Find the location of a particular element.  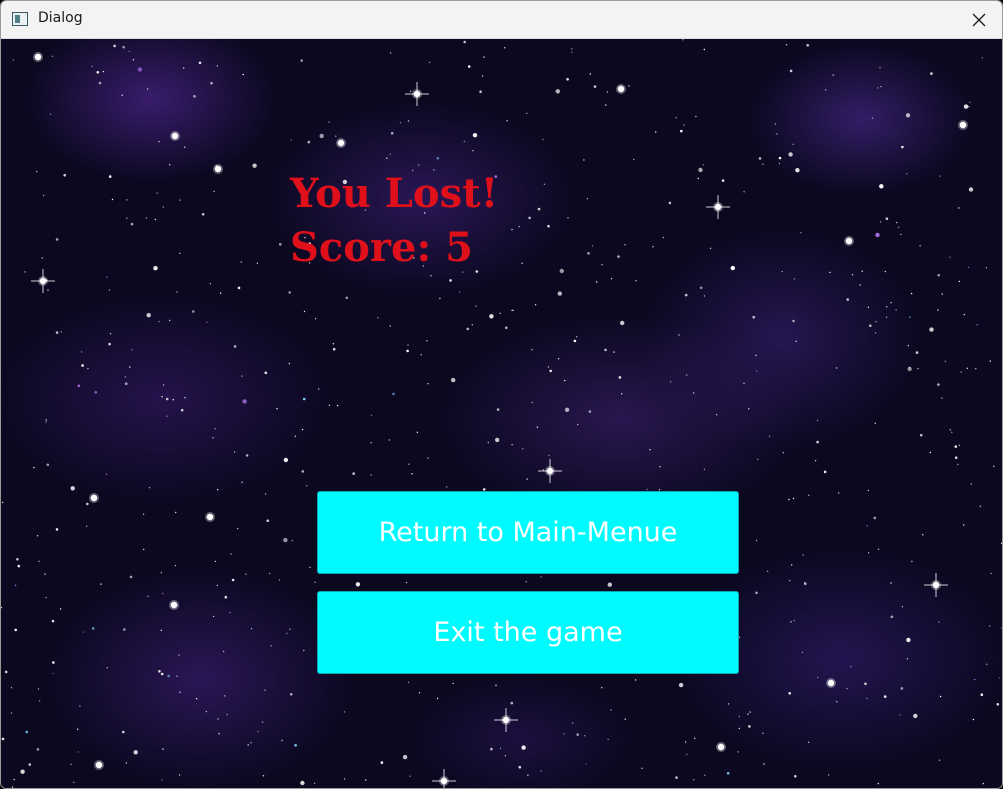

close-button is located at coordinates (979, 19).